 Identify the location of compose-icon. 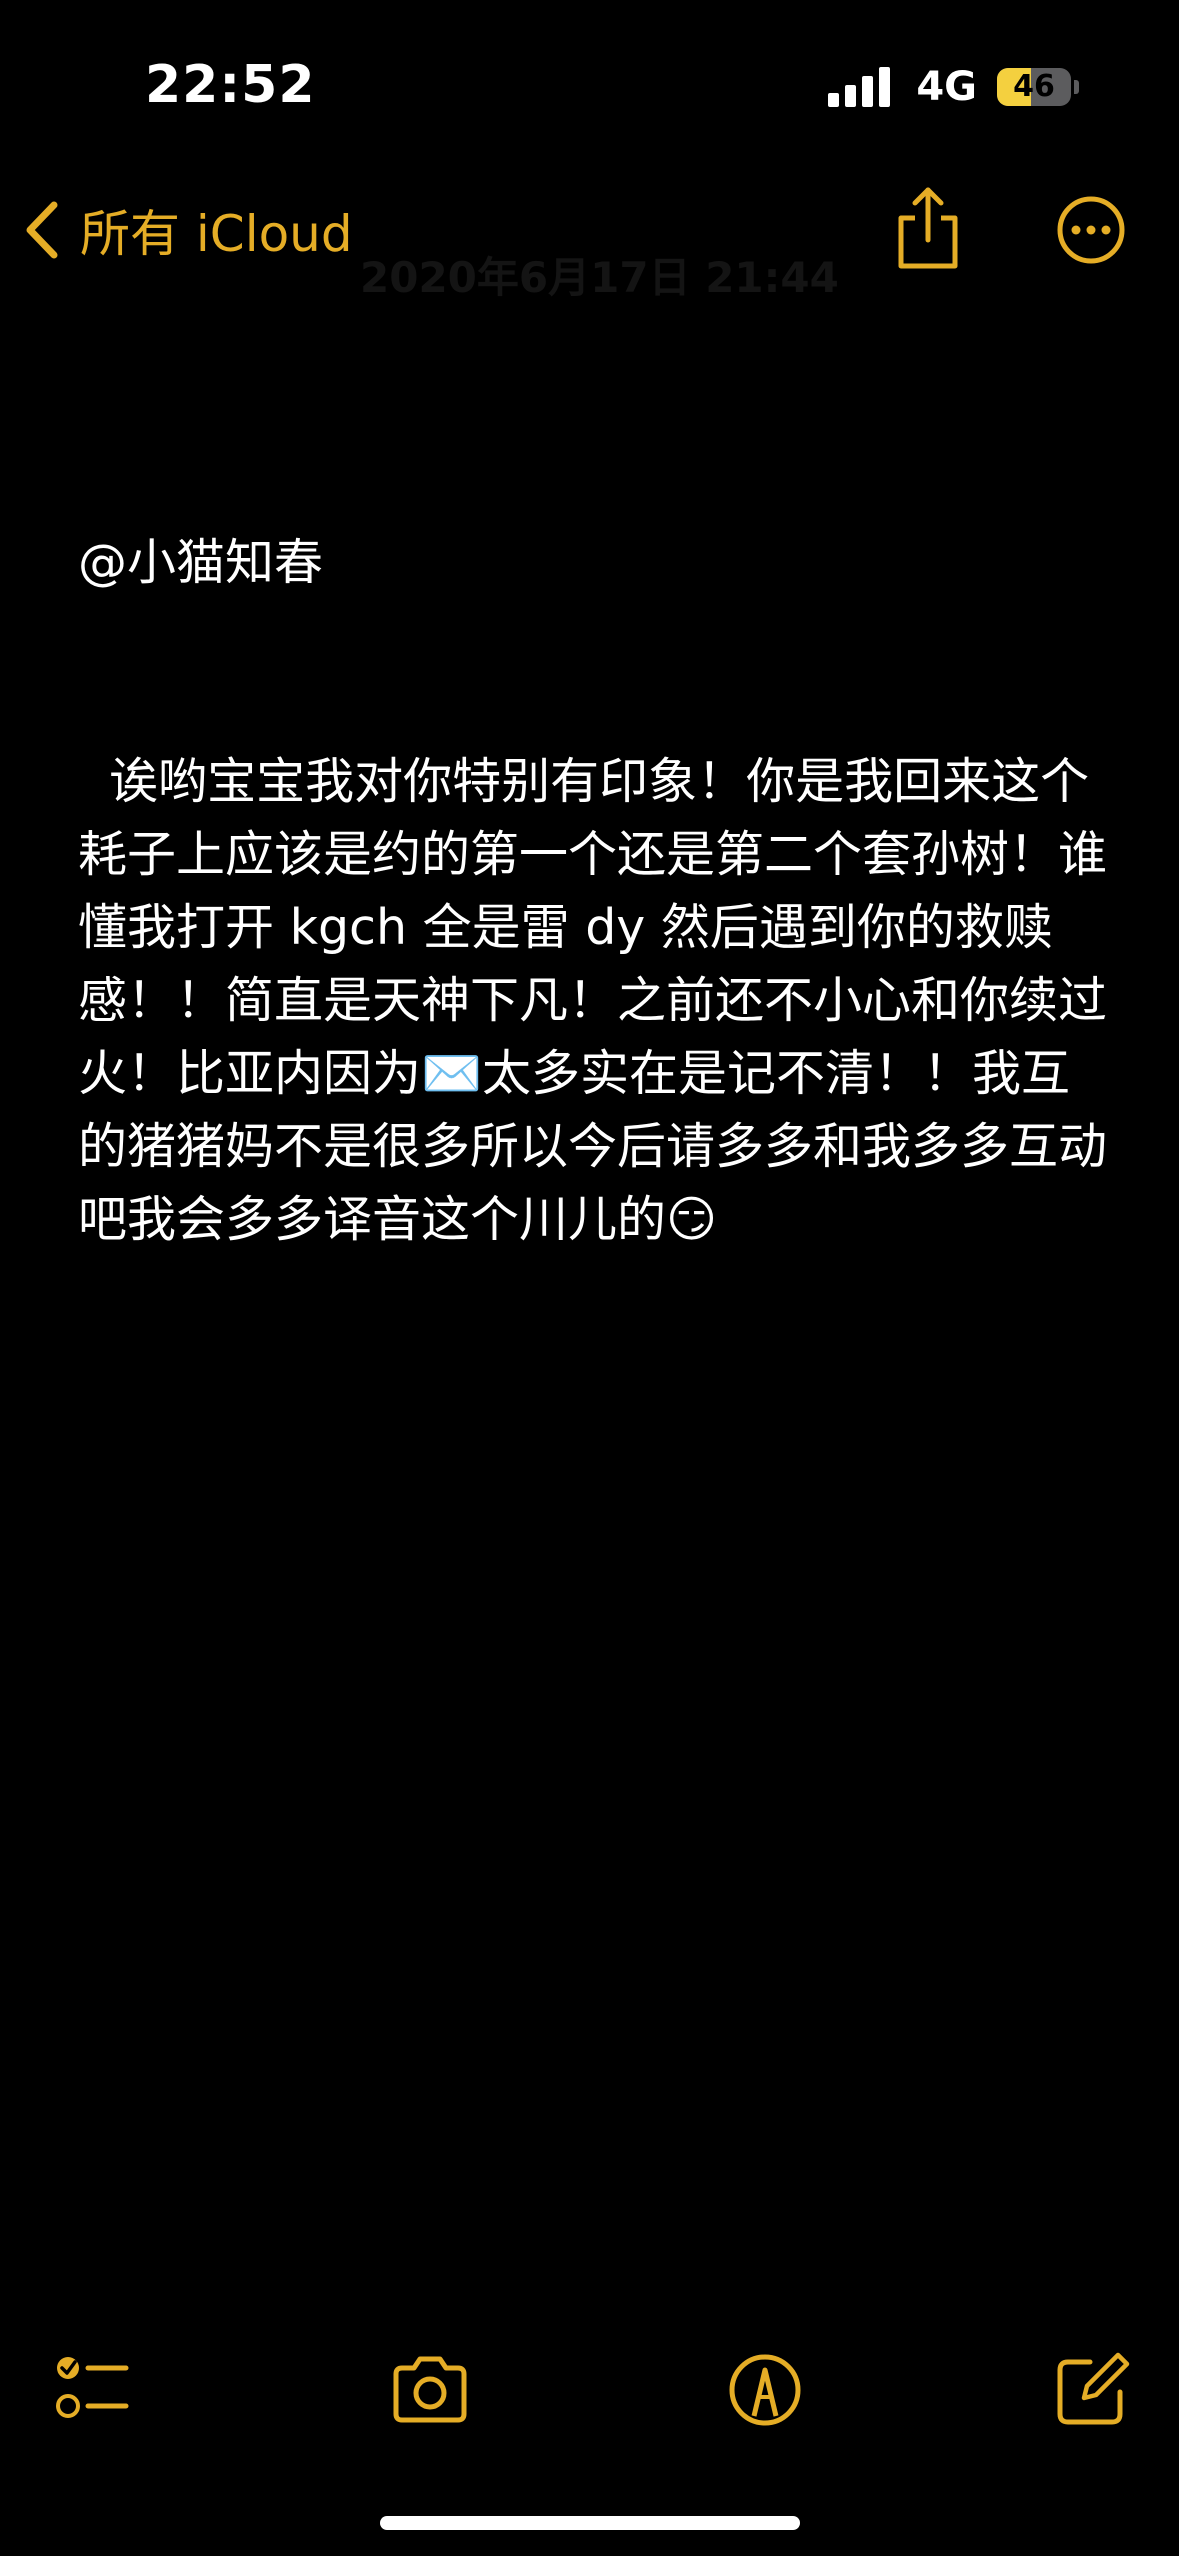
(1092, 2390).